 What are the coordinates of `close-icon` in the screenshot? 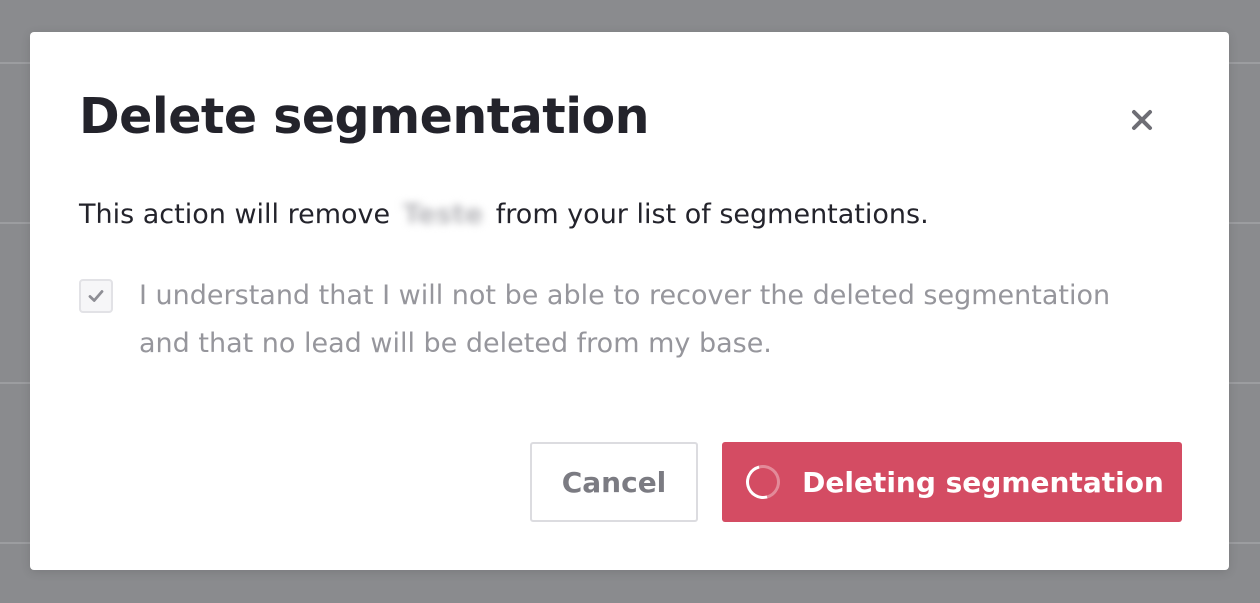 It's located at (1142, 120).